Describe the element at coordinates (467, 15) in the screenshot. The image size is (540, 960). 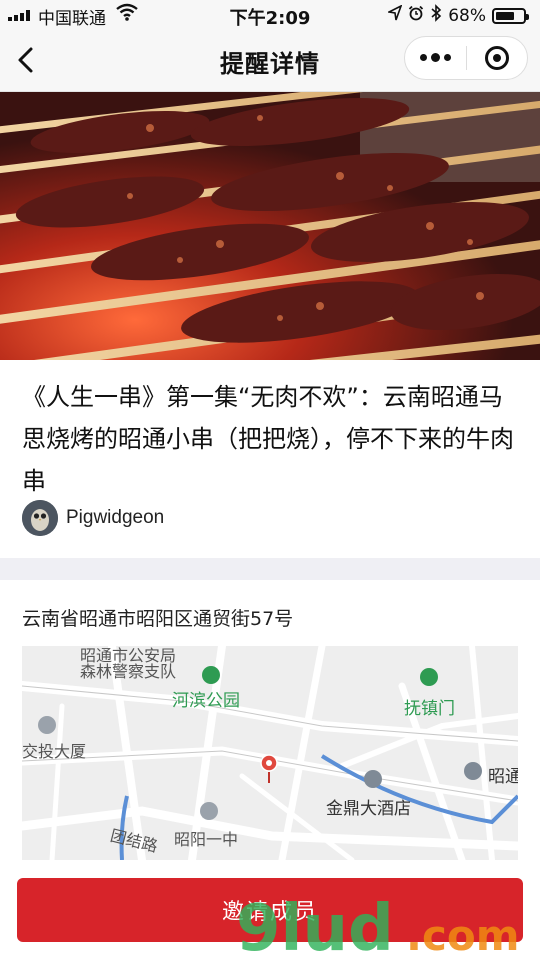
I see `battery-percent: 68%` at that location.